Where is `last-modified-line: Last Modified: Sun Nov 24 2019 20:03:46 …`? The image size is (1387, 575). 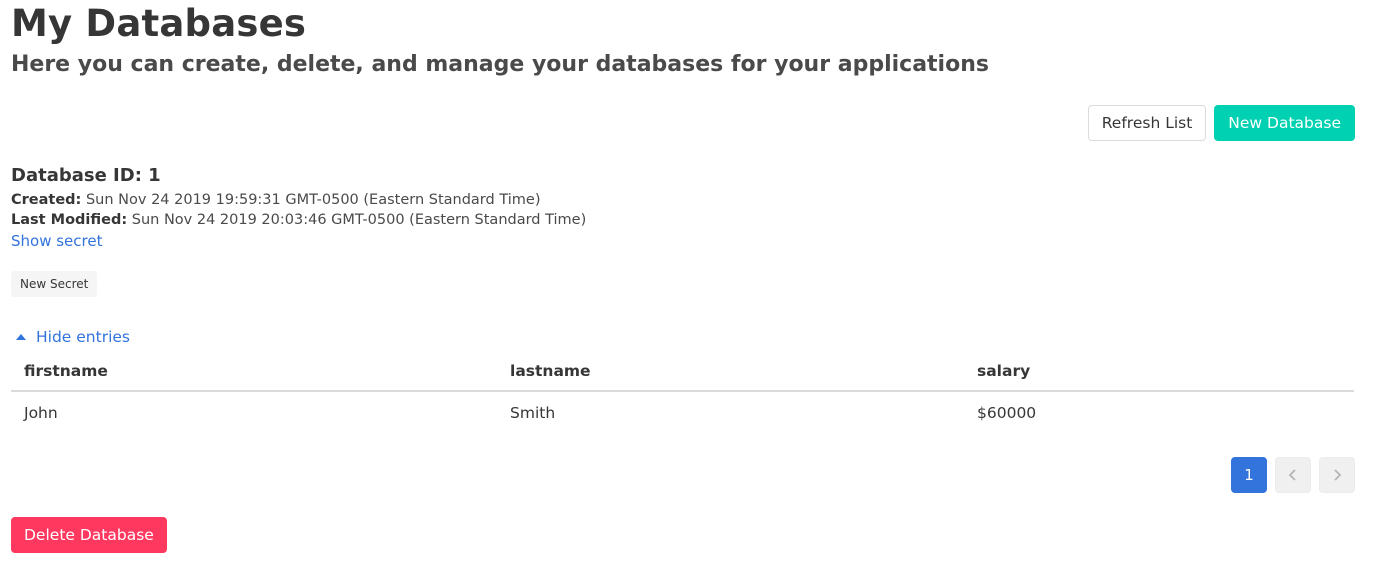
last-modified-line: Last Modified: Sun Nov 24 2019 20:03:46 … is located at coordinates (298, 220).